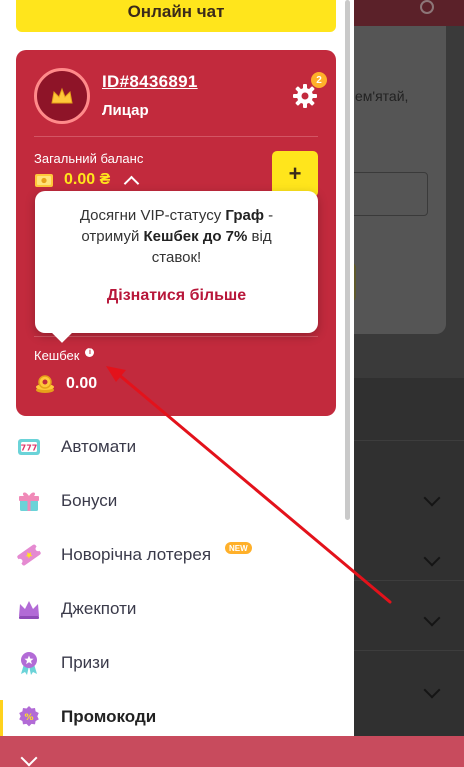 This screenshot has height=767, width=464. I want to click on ticket-icon, so click(29, 555).